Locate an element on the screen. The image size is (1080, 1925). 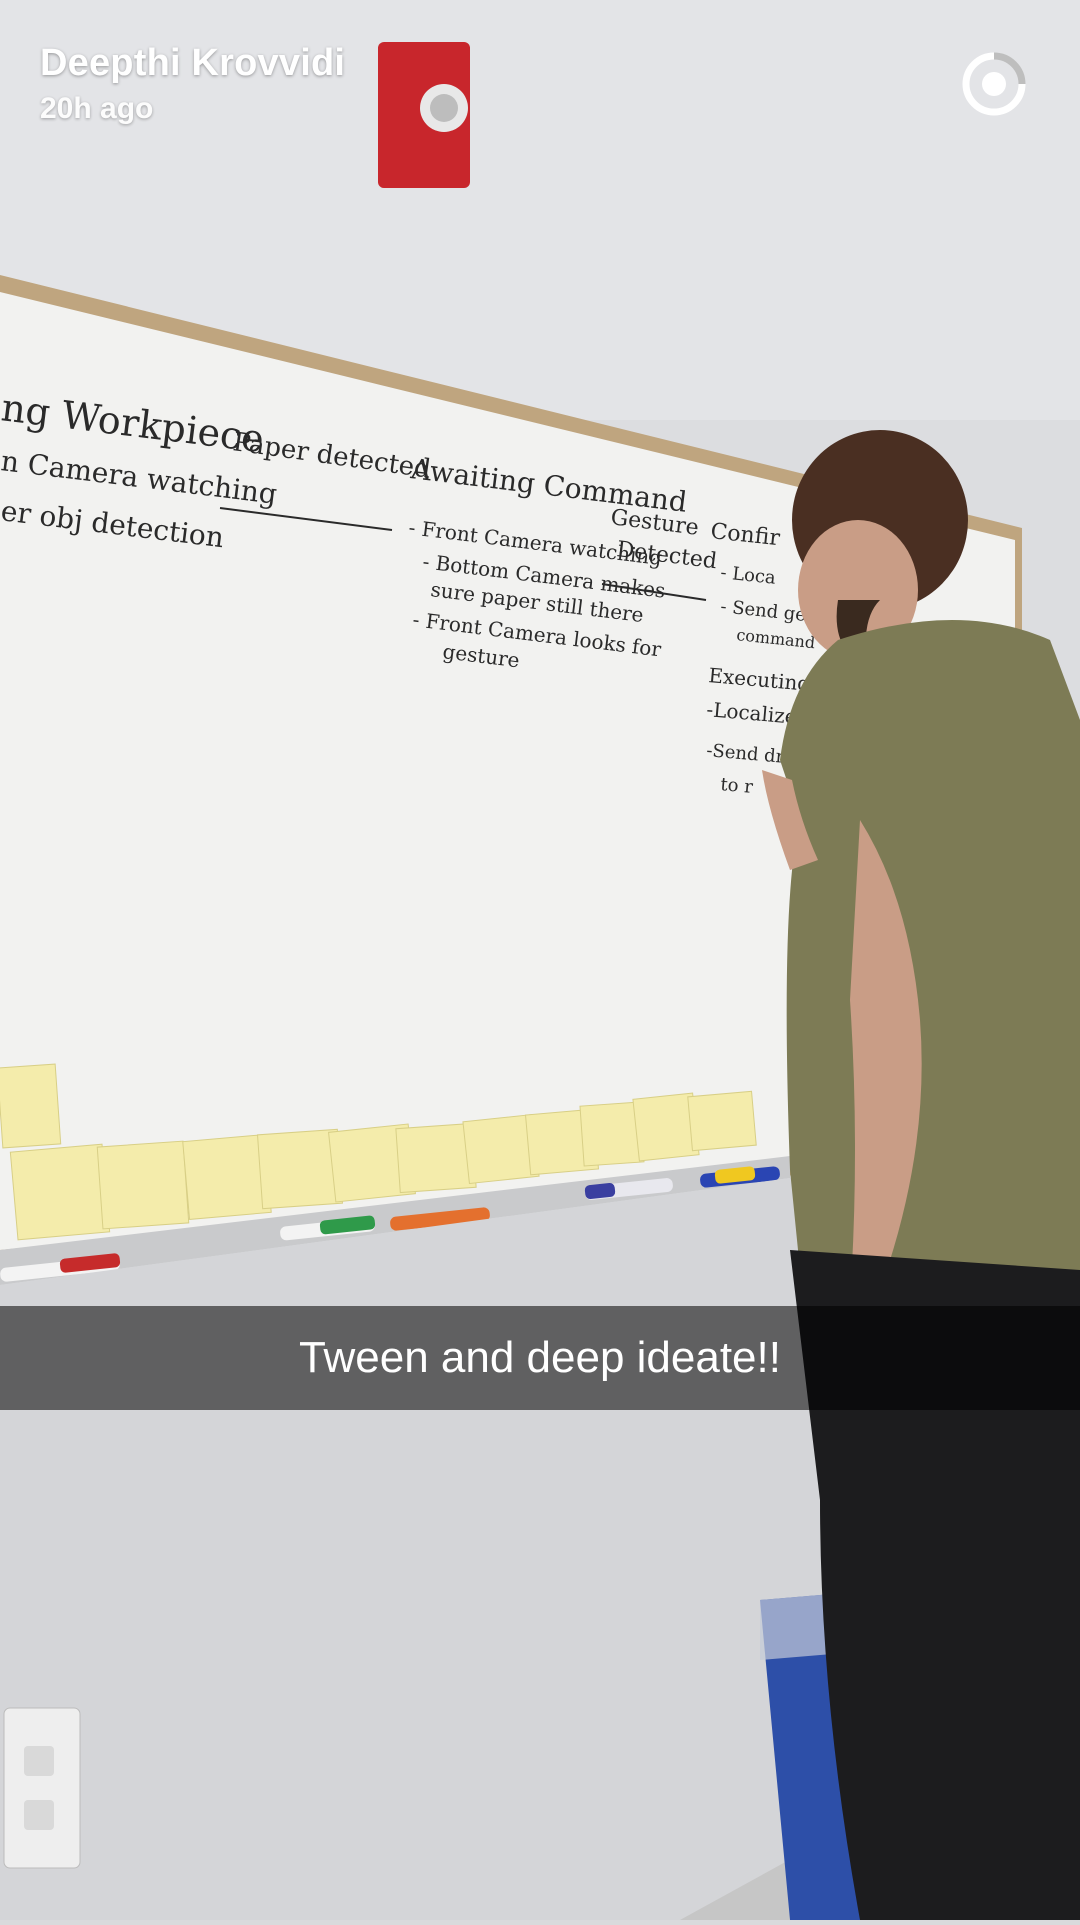
wb-executing-line-3: to r is located at coordinates (737, 786).